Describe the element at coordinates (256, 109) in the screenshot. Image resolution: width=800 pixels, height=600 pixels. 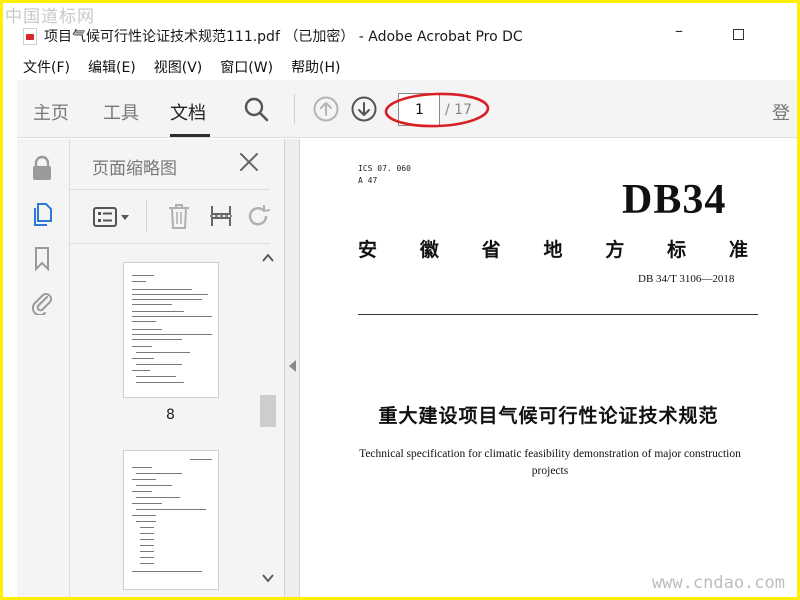
I see `search-icon` at that location.